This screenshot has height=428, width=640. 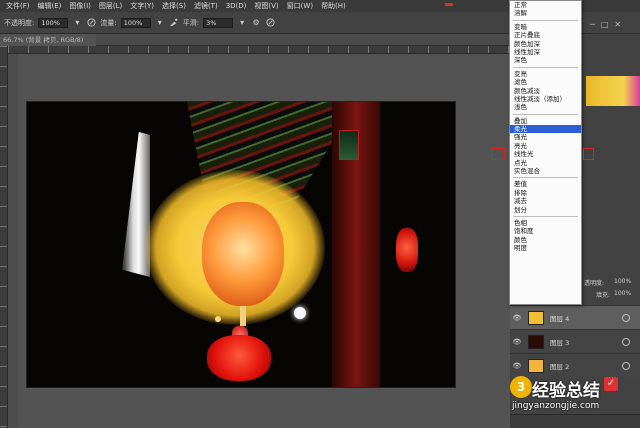 What do you see at coordinates (174, 6) in the screenshot?
I see `menu-select: 选择(S)` at bounding box center [174, 6].